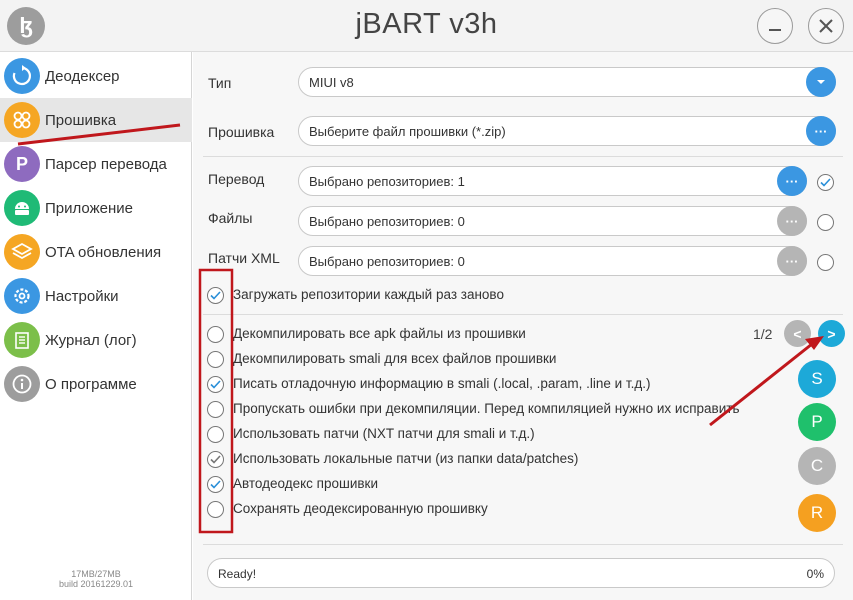  I want to click on page-indicator: 1/2, so click(763, 334).